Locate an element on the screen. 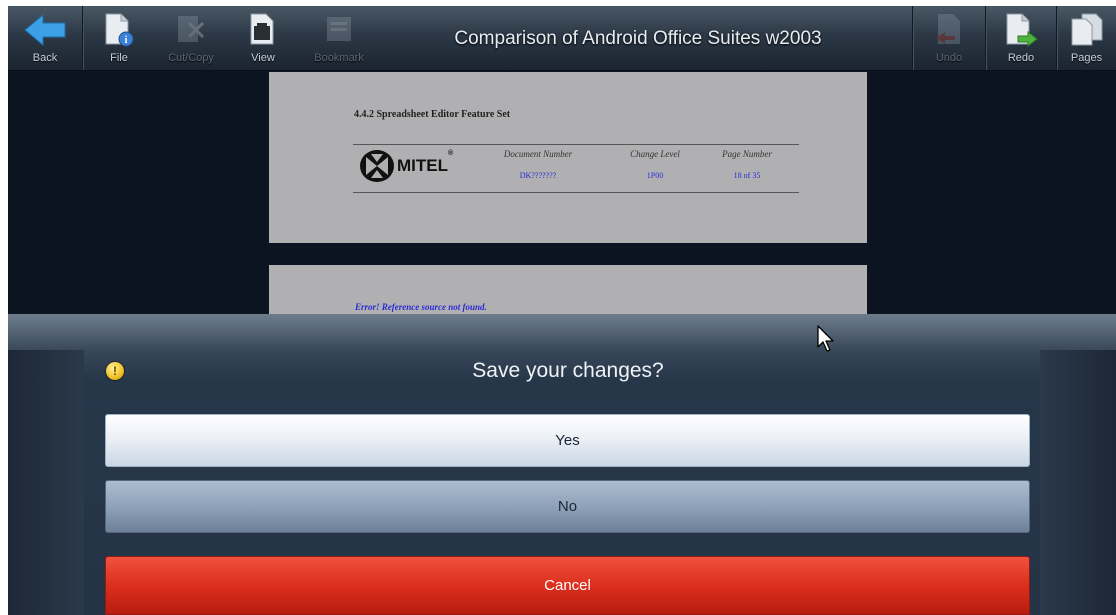 The image size is (1116, 615). page-number-value: 18 of 35 is located at coordinates (747, 175).